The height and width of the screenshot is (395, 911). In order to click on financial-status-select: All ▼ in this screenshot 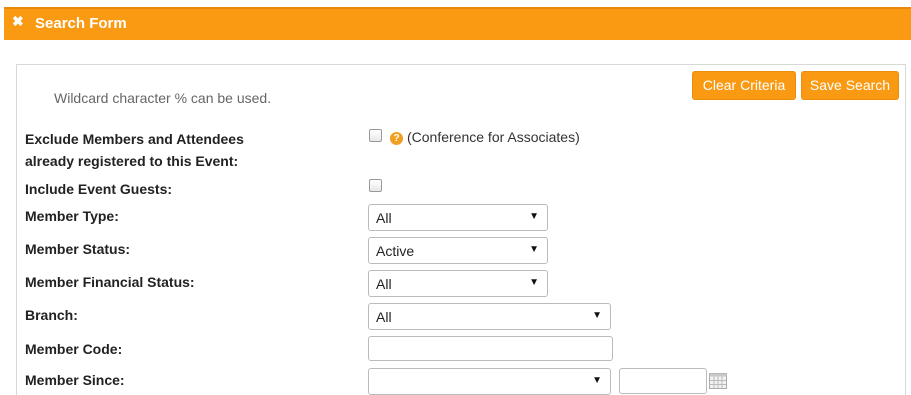, I will do `click(458, 283)`.